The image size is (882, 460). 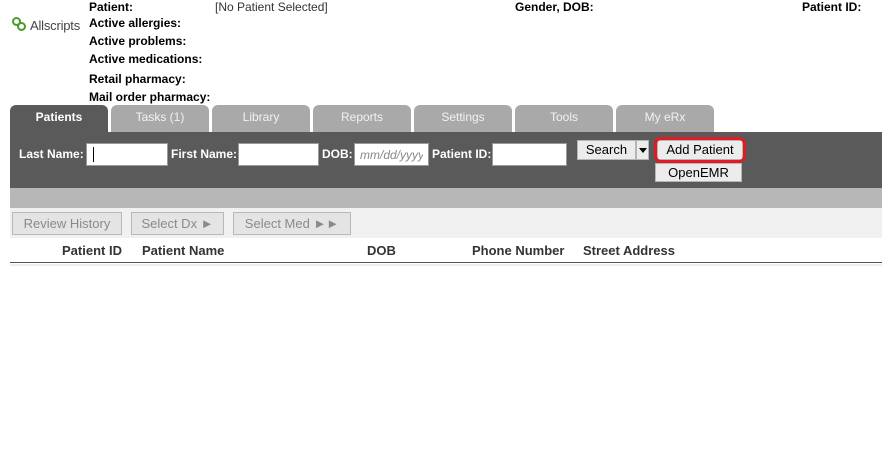 I want to click on tab-my-erx: My eRx, so click(x=665, y=118).